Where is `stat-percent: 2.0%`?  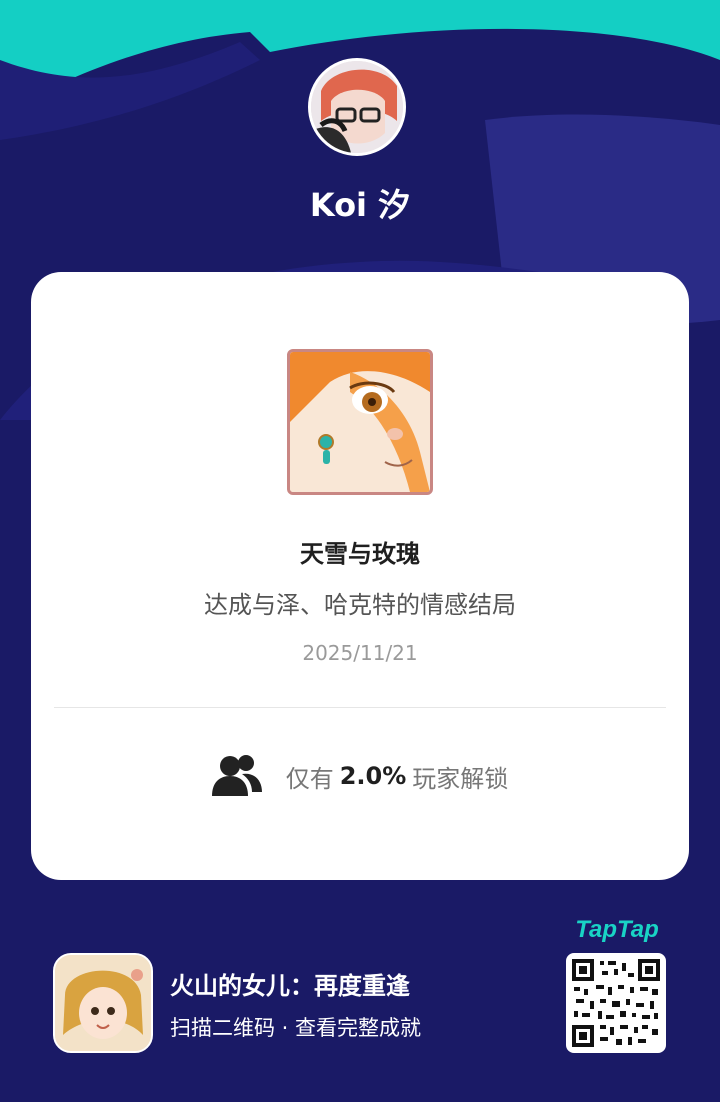
stat-percent: 2.0% is located at coordinates (373, 776).